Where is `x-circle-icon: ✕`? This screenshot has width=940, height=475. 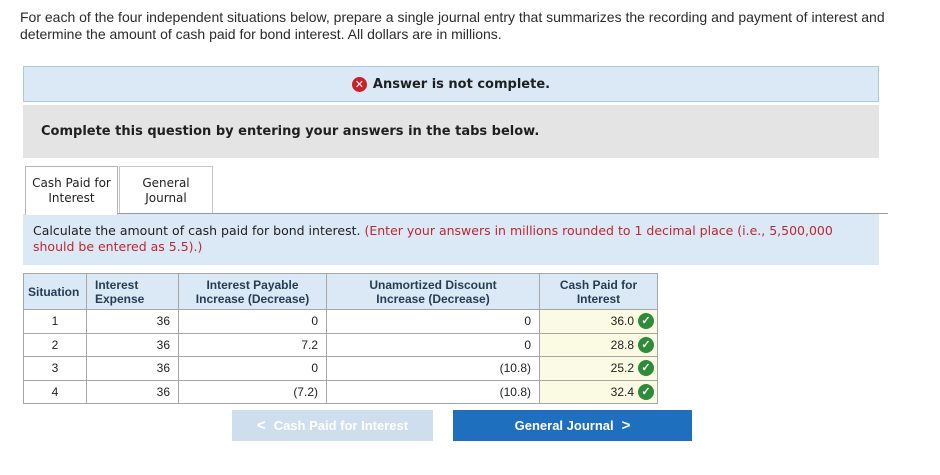 x-circle-icon: ✕ is located at coordinates (359, 84).